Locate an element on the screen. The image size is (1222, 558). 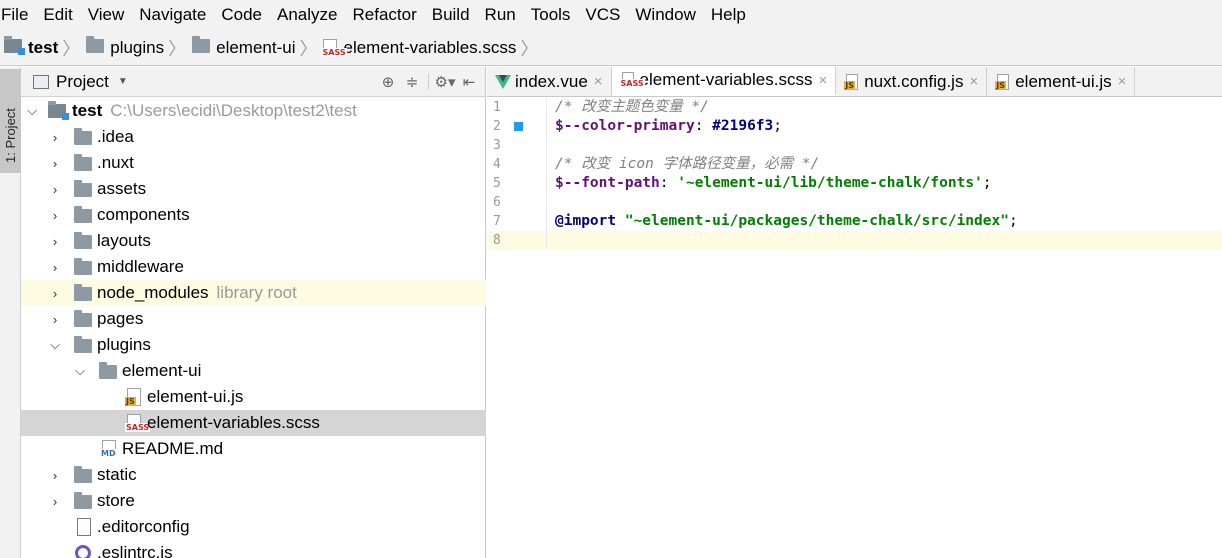
tab-label: element-ui.js is located at coordinates (1063, 81).